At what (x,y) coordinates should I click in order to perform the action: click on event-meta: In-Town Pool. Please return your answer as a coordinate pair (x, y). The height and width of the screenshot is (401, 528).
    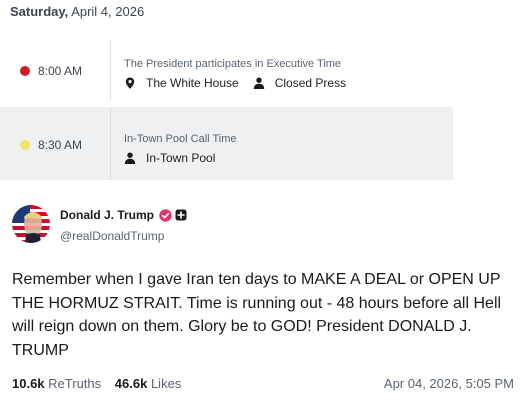
    Looking at the image, I should click on (169, 158).